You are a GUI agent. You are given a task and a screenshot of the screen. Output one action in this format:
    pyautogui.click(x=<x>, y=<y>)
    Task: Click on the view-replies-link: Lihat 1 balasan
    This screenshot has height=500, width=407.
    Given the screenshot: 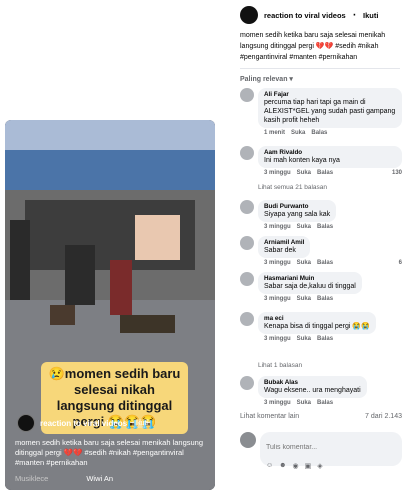 What is the action you would take?
    pyautogui.click(x=280, y=365)
    